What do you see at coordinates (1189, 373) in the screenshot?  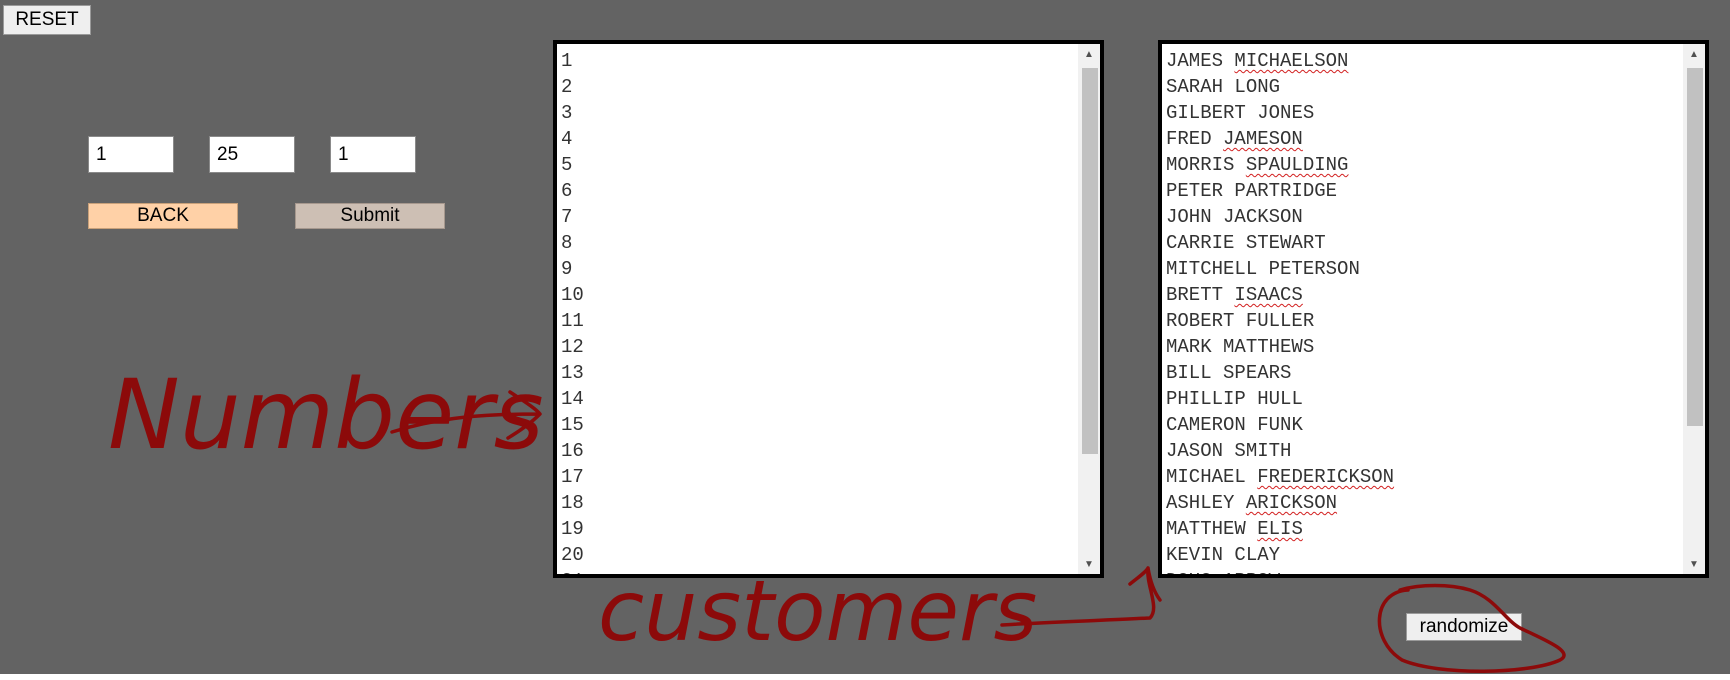 I see `name-word: BILL` at bounding box center [1189, 373].